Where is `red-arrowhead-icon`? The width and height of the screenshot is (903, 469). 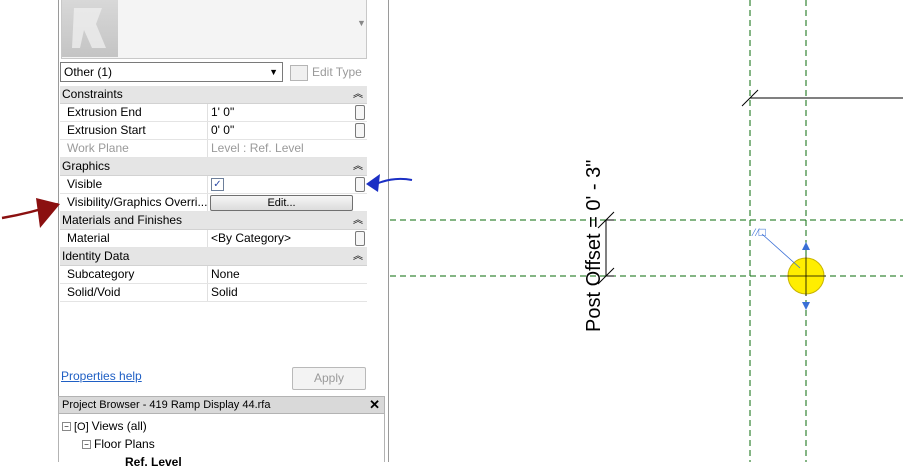
red-arrowhead-icon is located at coordinates (48, 213).